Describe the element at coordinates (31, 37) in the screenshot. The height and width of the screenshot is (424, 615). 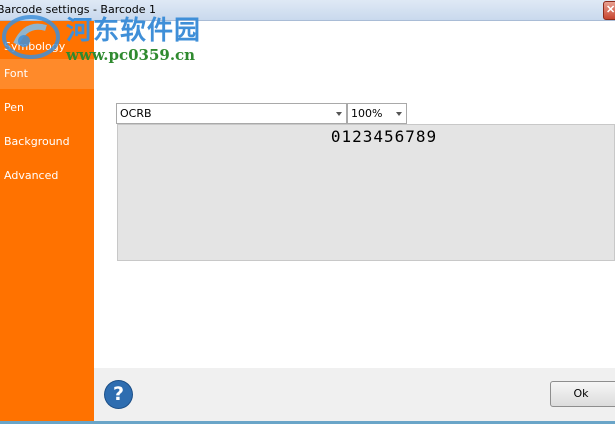
I see `watermark-logo-icon` at that location.